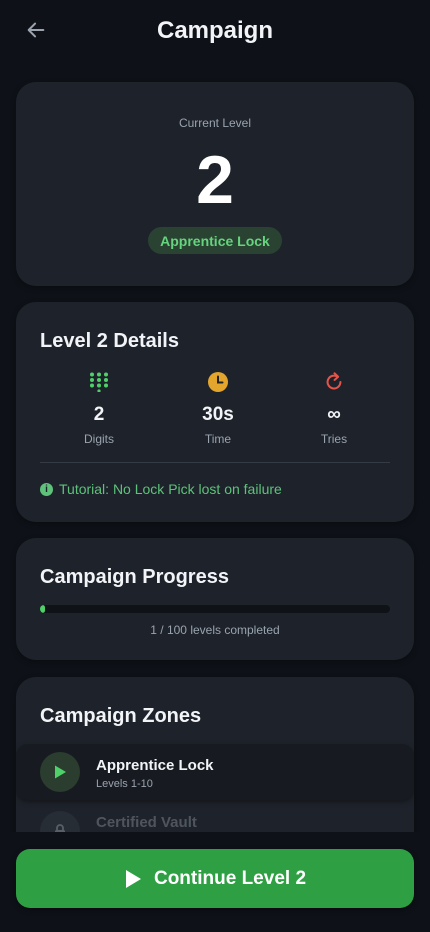  I want to click on stat-digits-value: 2, so click(99, 414).